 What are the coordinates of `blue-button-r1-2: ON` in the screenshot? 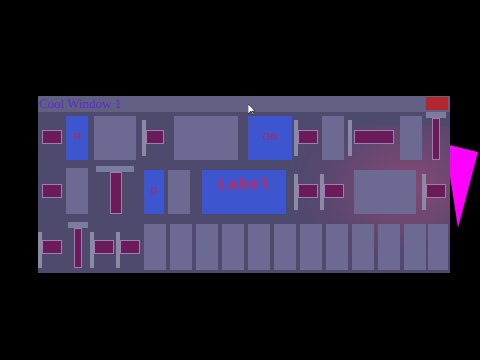 It's located at (270, 138).